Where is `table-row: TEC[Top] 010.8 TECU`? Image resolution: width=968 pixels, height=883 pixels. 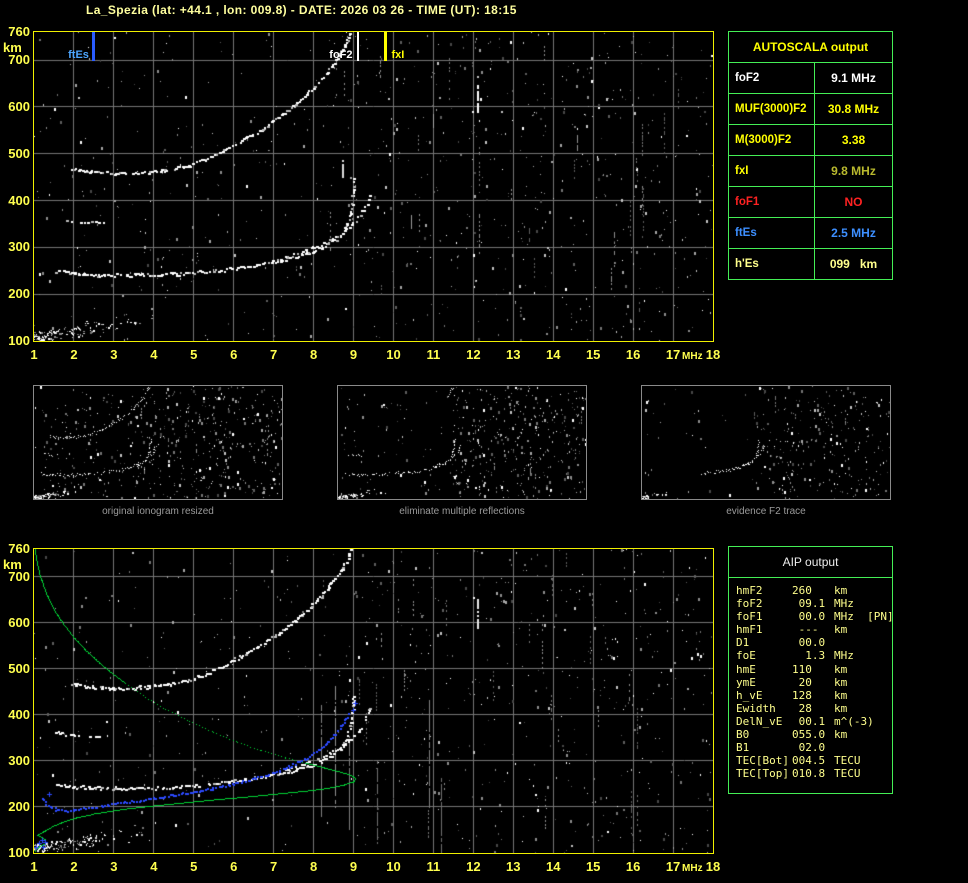
table-row: TEC[Top] 010.8 TECU is located at coordinates (814, 773).